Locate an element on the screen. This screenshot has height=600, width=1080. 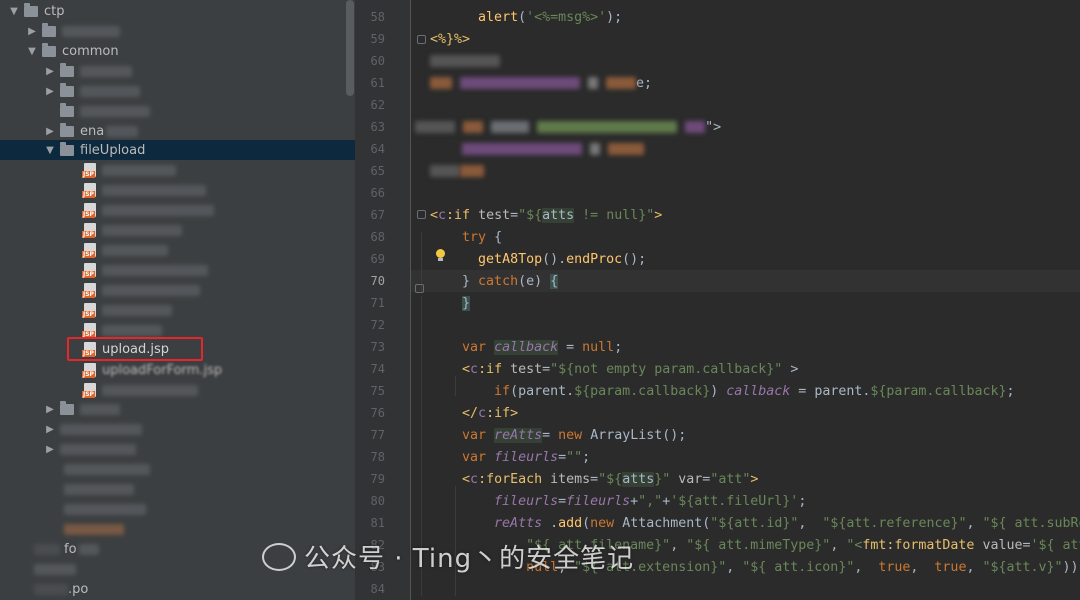
highlight-box is located at coordinates (135, 349).